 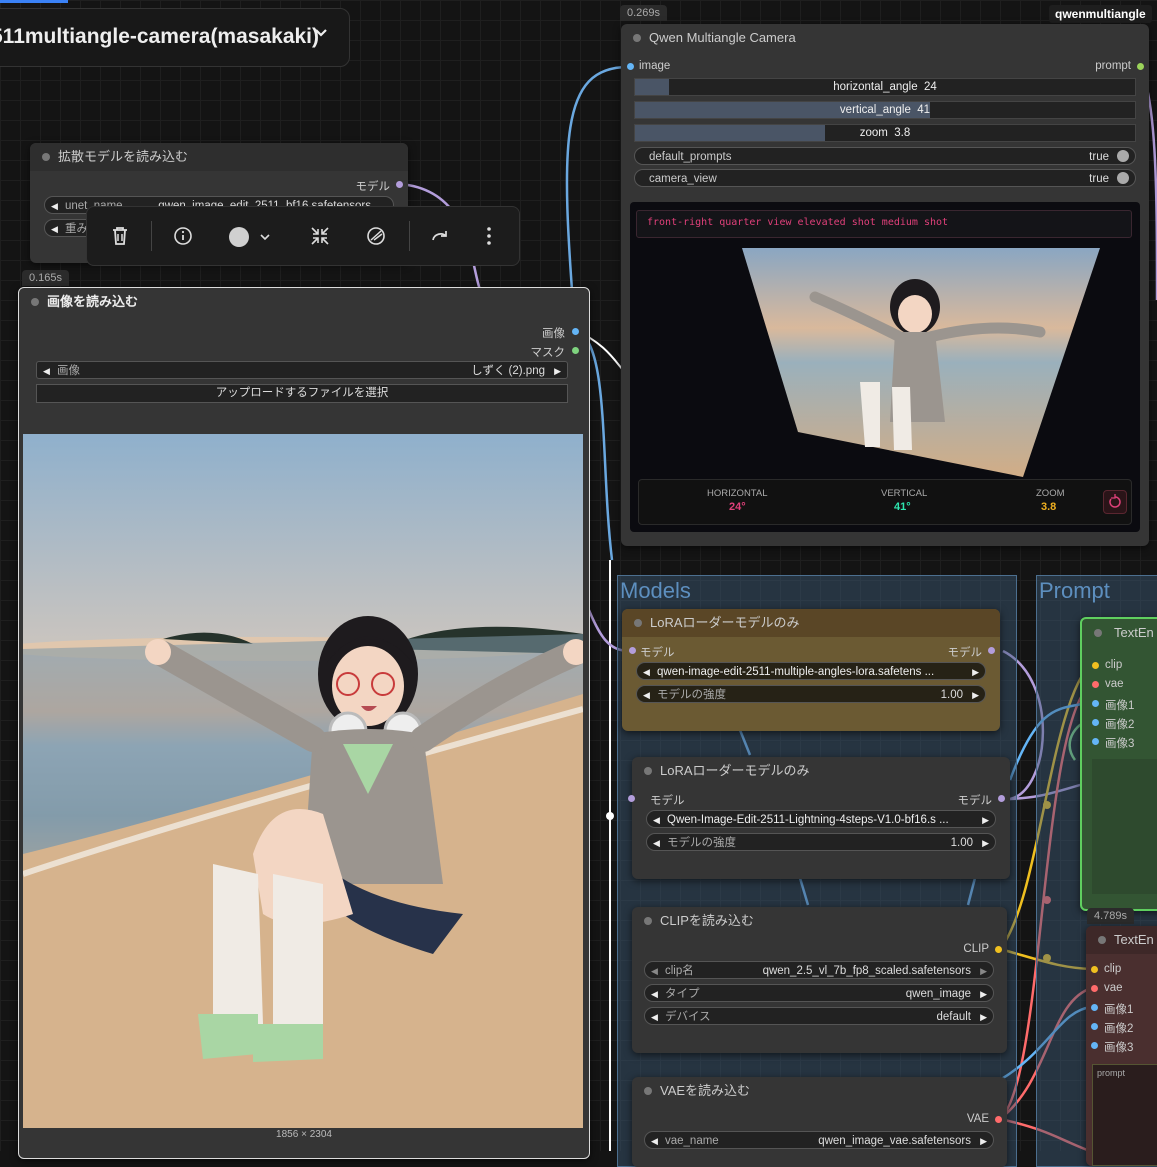 What do you see at coordinates (489, 237) in the screenshot?
I see `more-icon` at bounding box center [489, 237].